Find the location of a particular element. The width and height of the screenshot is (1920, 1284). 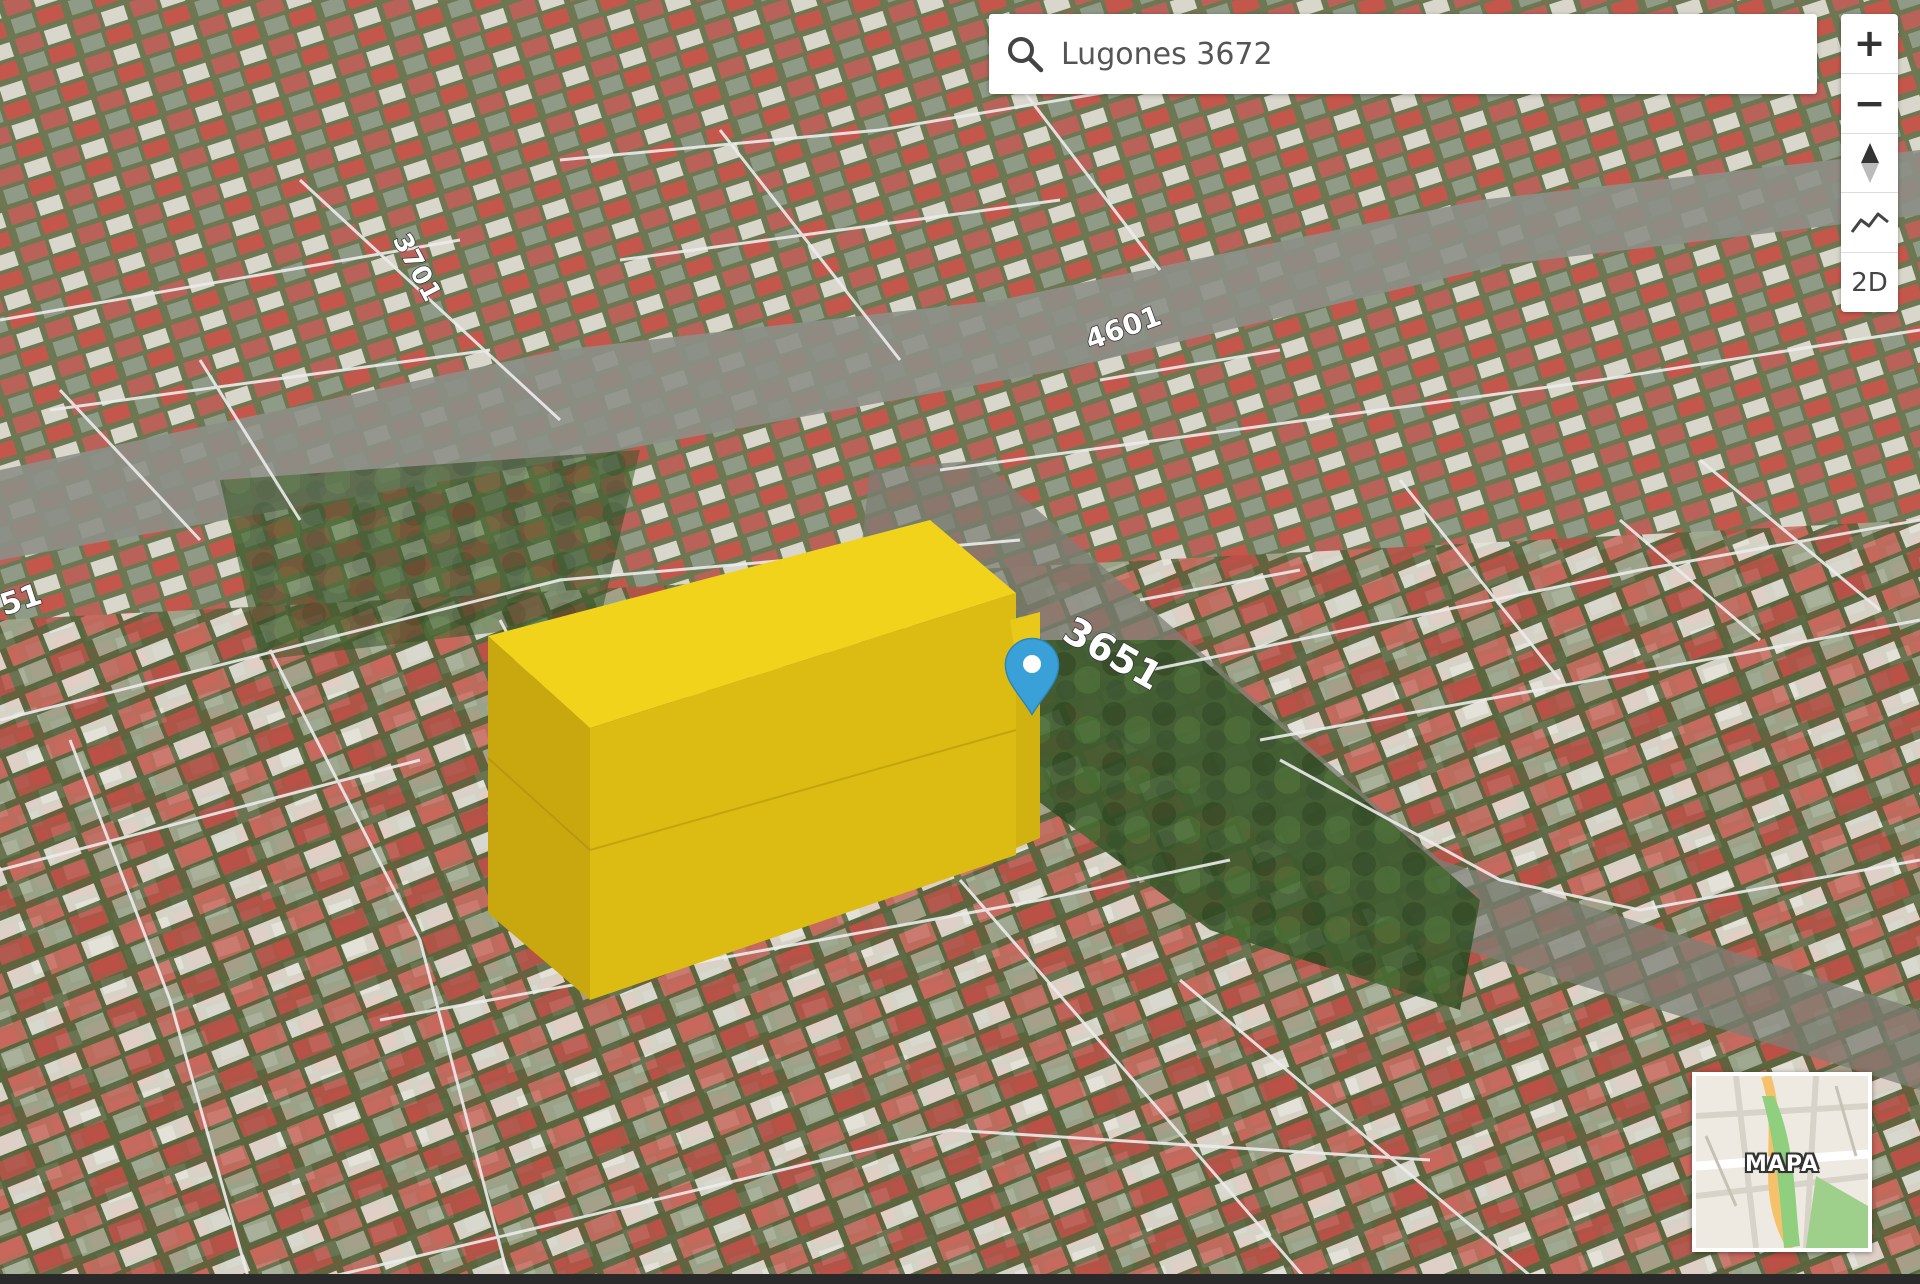

view-mode-2d-button: 2D is located at coordinates (1869, 282).